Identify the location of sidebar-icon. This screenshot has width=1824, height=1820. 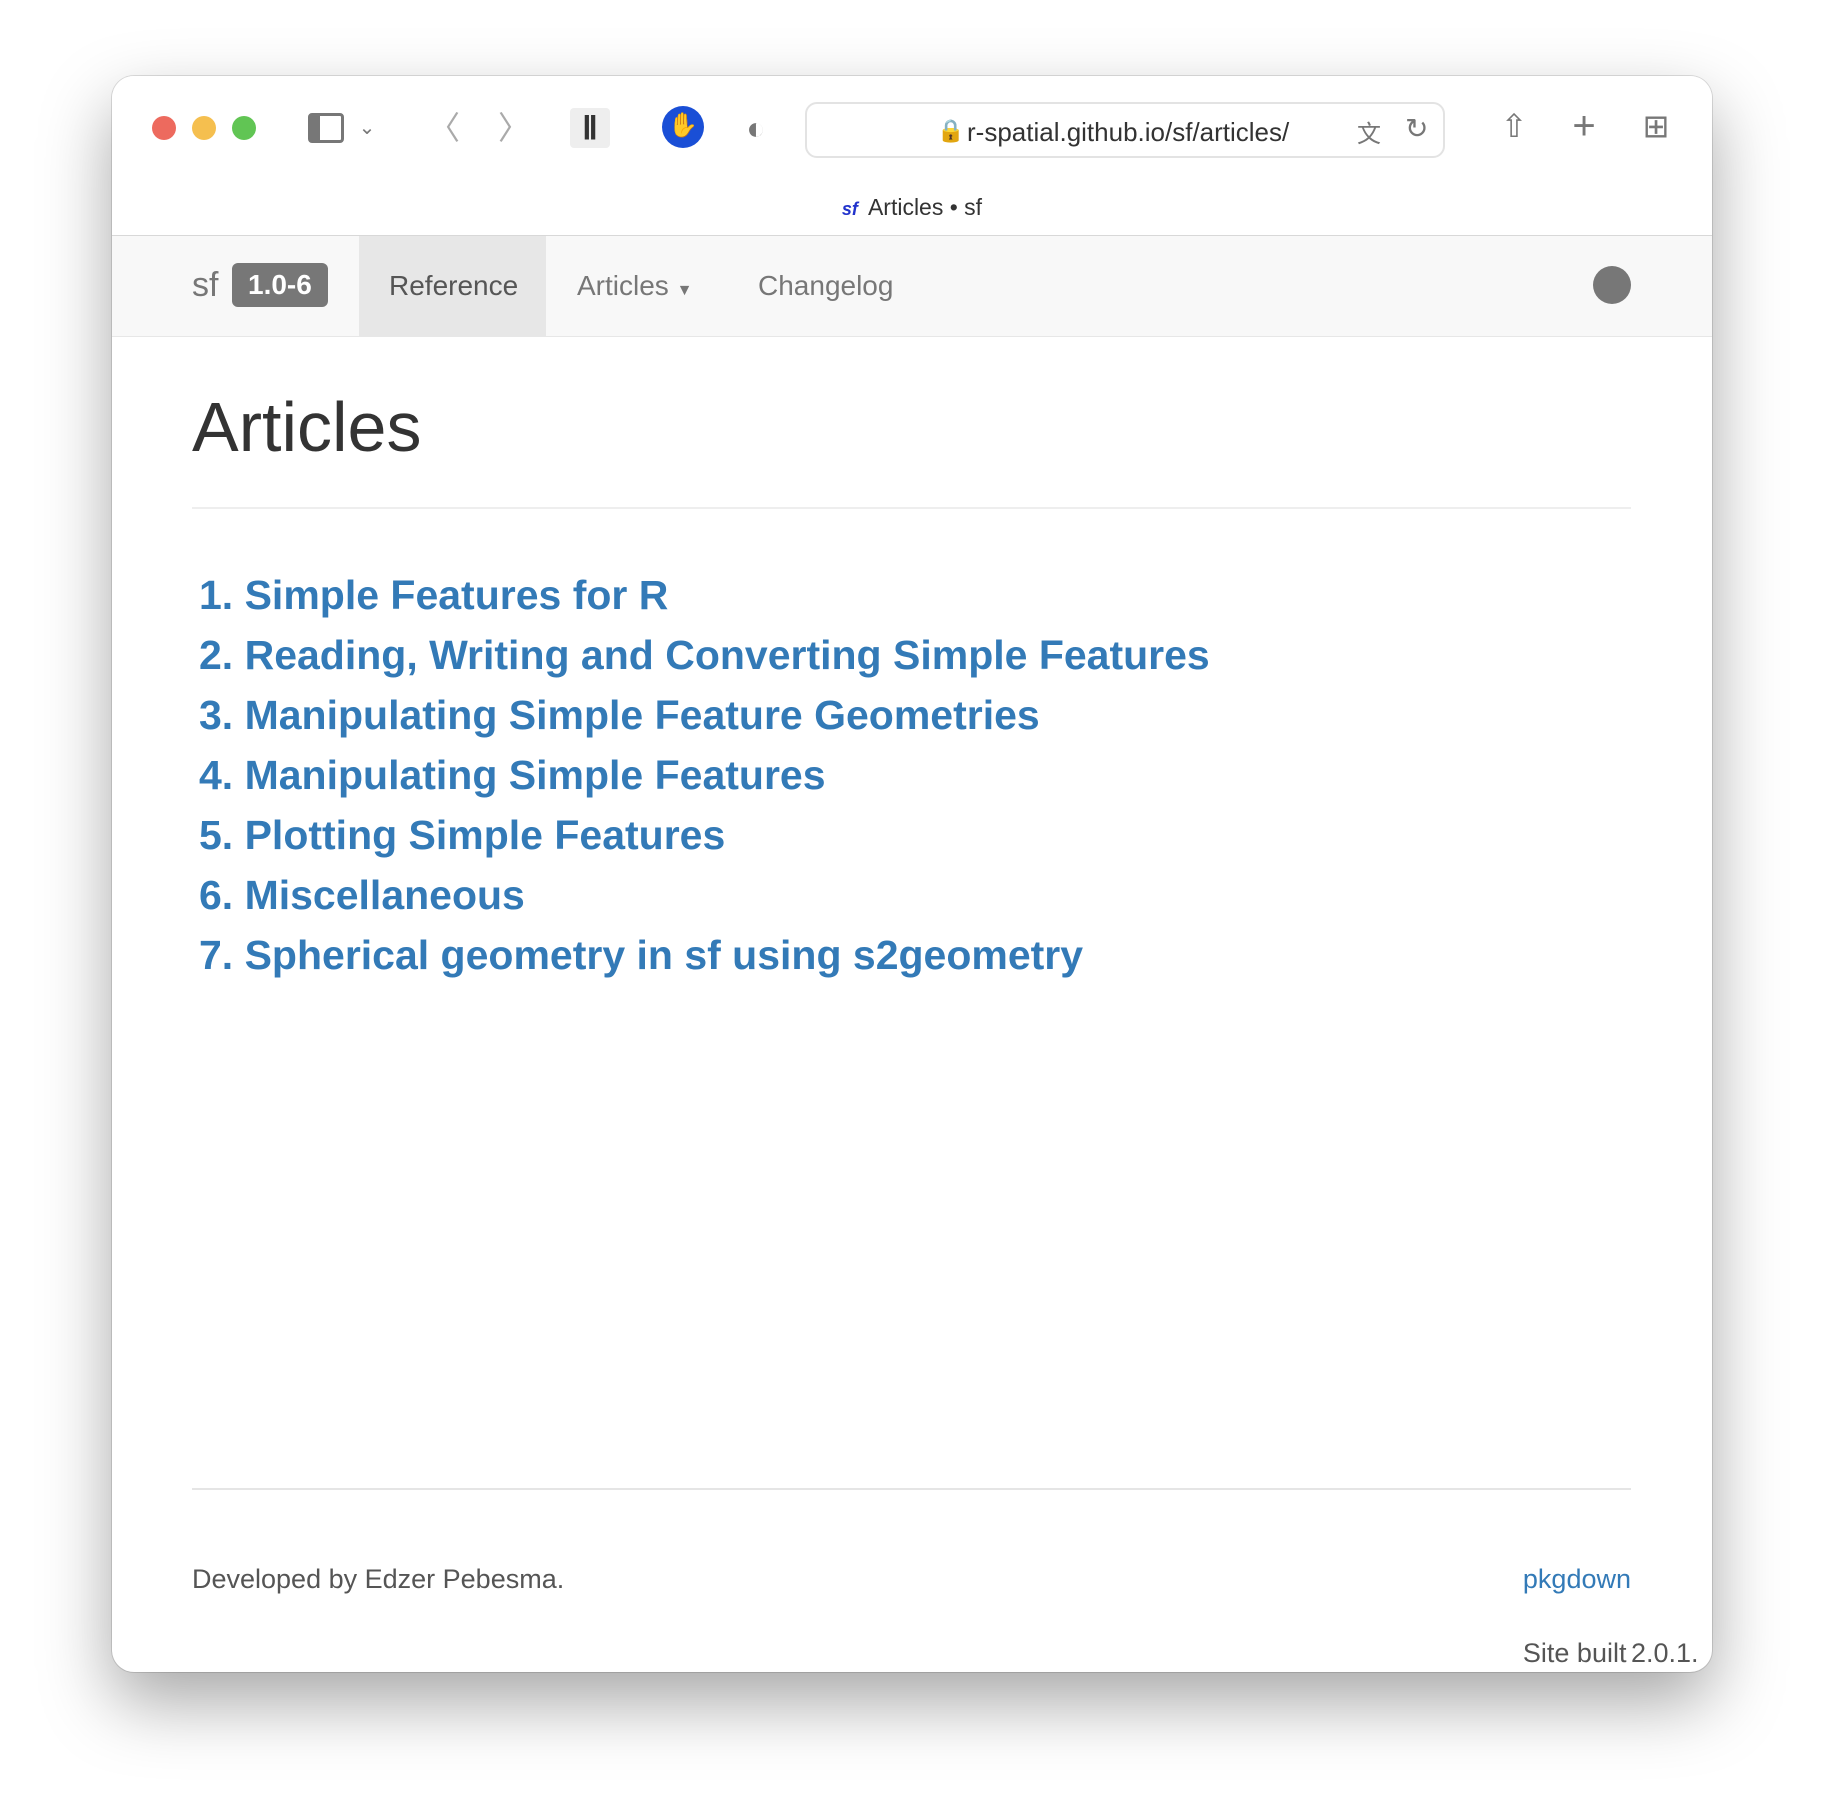
(326, 128).